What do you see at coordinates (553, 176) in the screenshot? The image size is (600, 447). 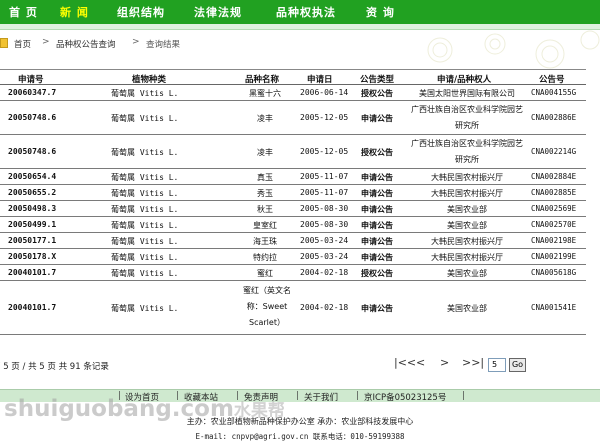 I see `cell-pub-no: CNA002884E` at bounding box center [553, 176].